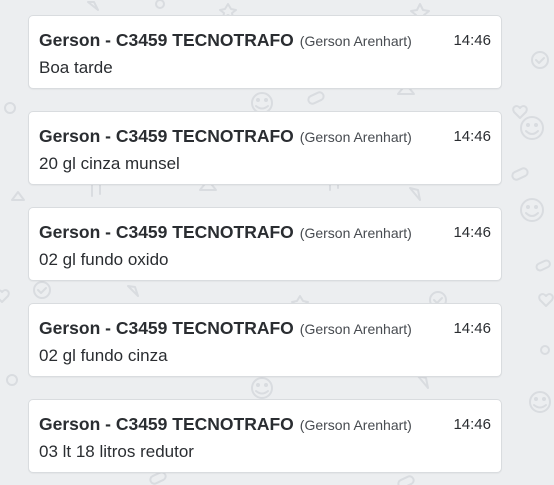 The height and width of the screenshot is (485, 554). I want to click on message-text: 02 gl fundo oxido, so click(104, 259).